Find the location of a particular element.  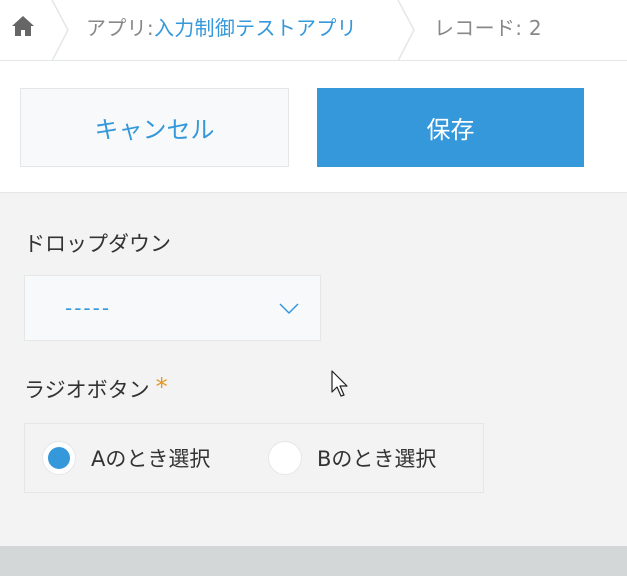

radio-option-label: Bのとき選択 is located at coordinates (377, 459).